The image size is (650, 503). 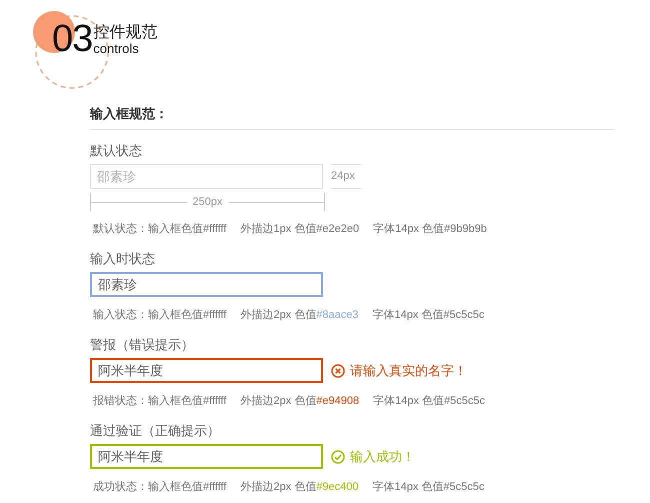 What do you see at coordinates (159, 315) in the screenshot?
I see `spec-note: 输入状态：输入框色值#ffffff` at bounding box center [159, 315].